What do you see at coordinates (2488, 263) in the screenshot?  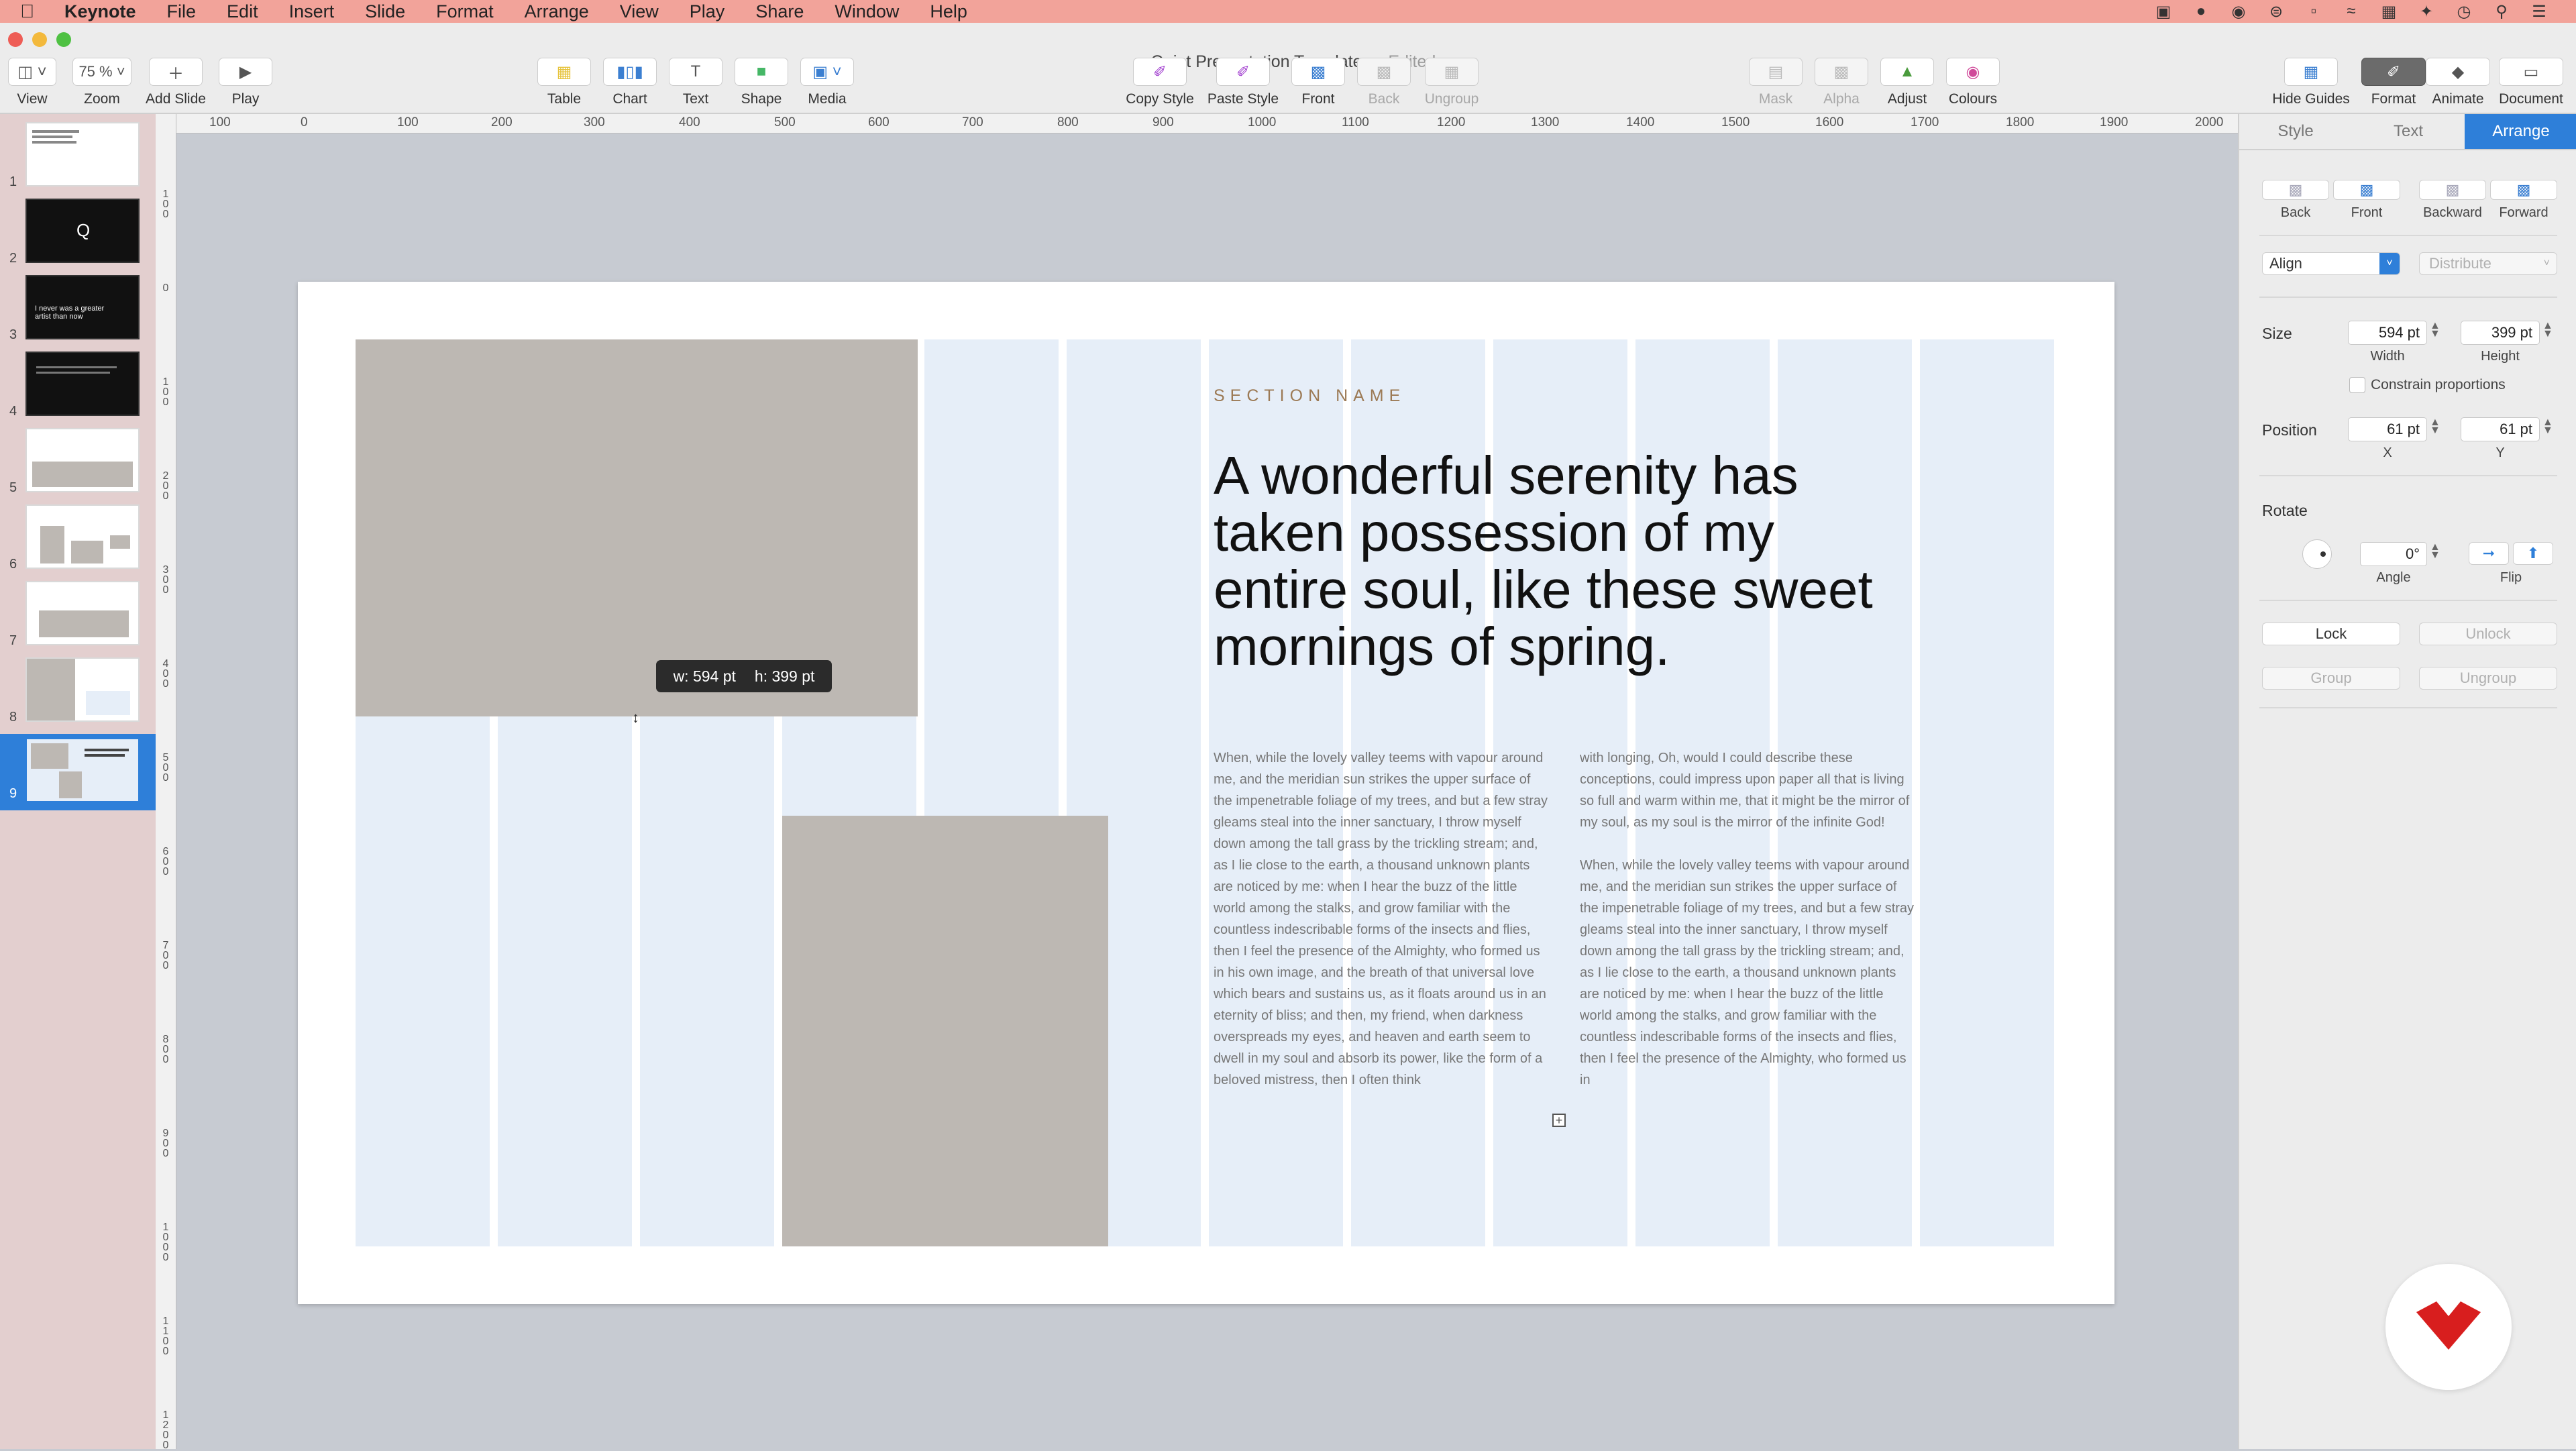 I see `distribute-dropdown: Distribute ˅` at bounding box center [2488, 263].